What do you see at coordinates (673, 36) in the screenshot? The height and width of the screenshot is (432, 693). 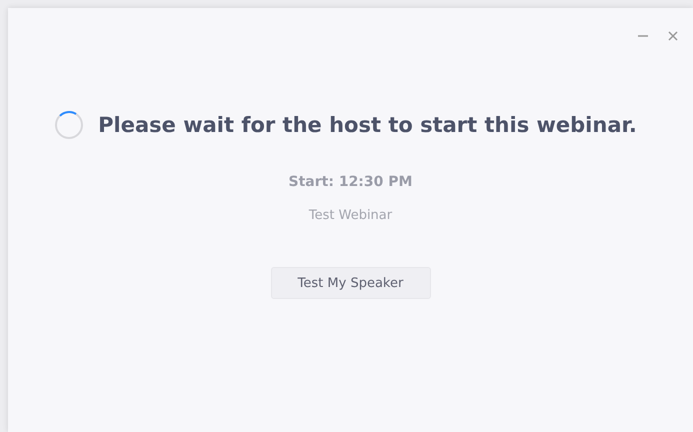 I see `close-icon` at bounding box center [673, 36].